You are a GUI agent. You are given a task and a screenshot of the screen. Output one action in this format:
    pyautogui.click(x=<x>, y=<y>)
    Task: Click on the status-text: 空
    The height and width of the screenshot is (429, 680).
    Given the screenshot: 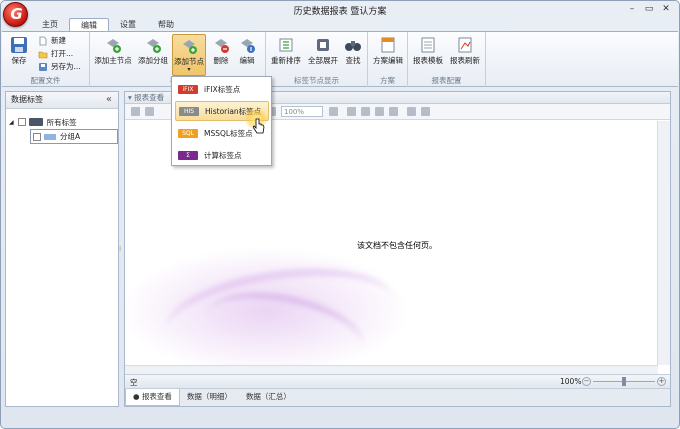 What is the action you would take?
    pyautogui.click(x=134, y=382)
    